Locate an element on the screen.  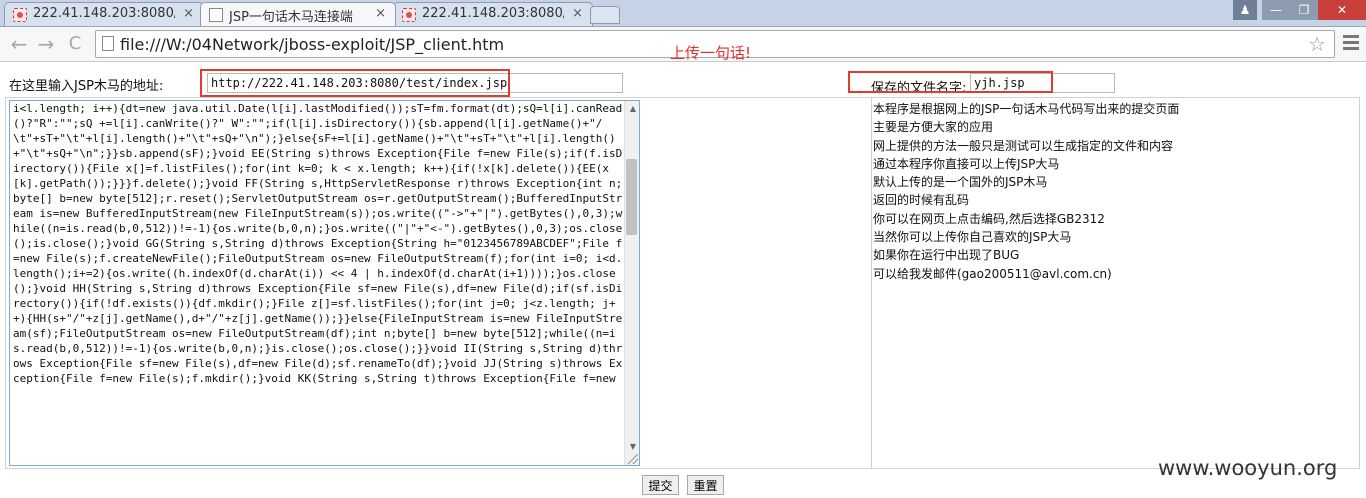
tab-jsp-client: JSP一句话木马连接端 × is located at coordinates (298, 14).